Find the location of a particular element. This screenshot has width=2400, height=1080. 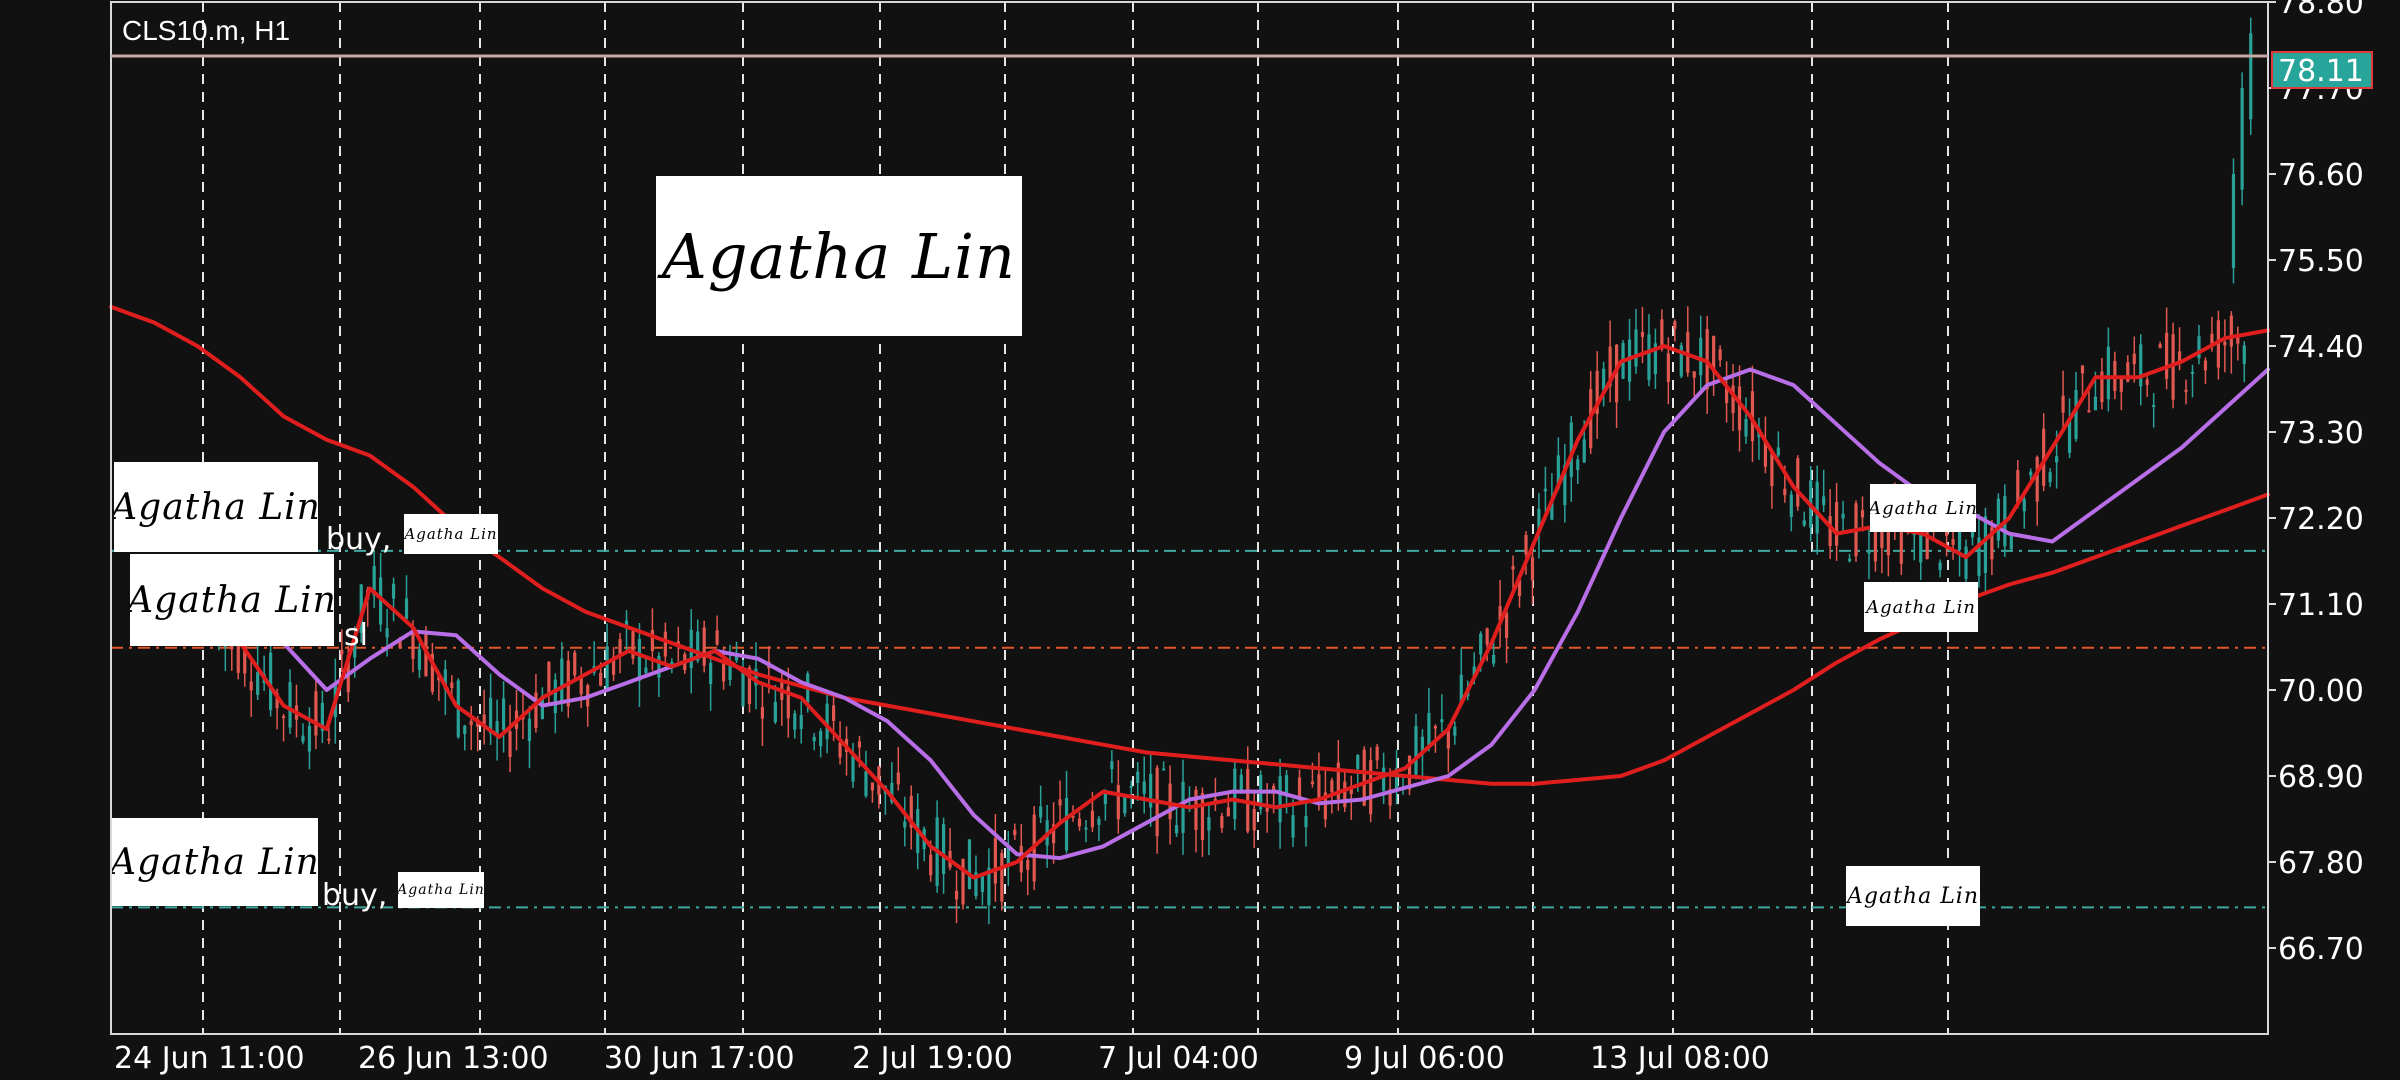

current-price-label: 78.11 is located at coordinates (2321, 71).